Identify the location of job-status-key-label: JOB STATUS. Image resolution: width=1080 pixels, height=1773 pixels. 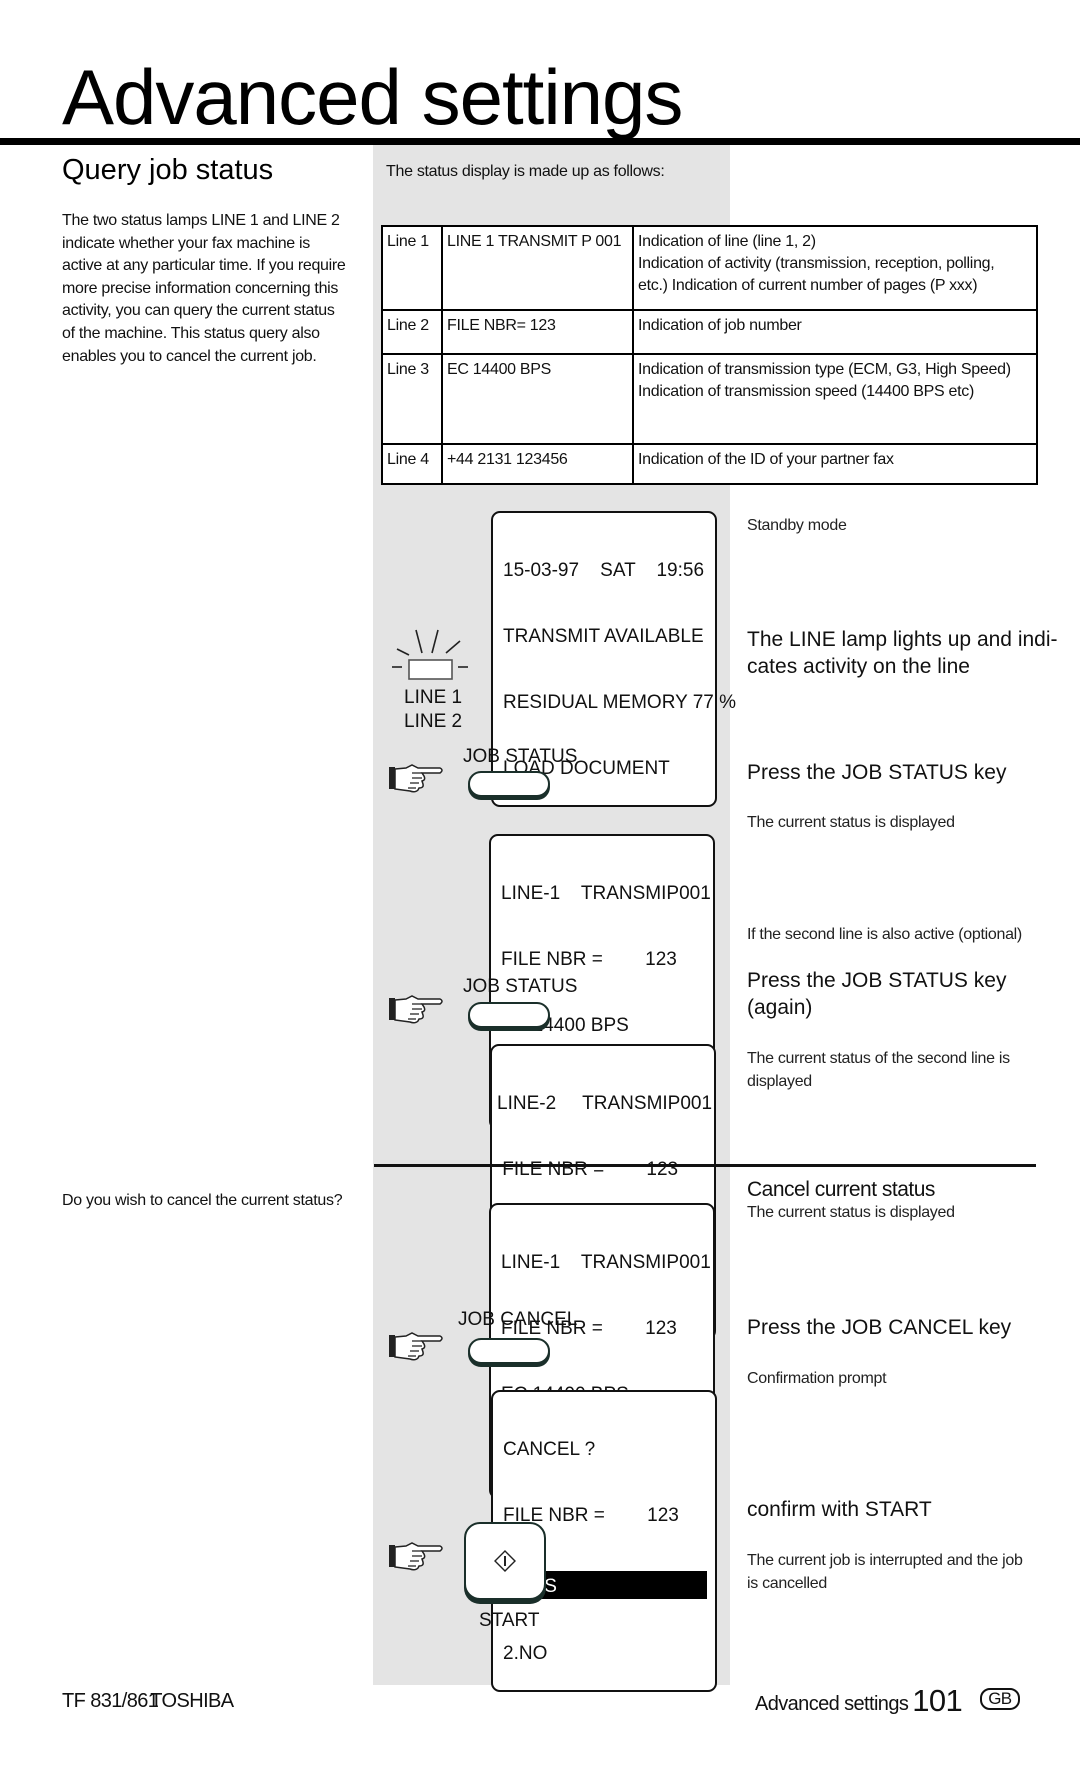
(520, 756).